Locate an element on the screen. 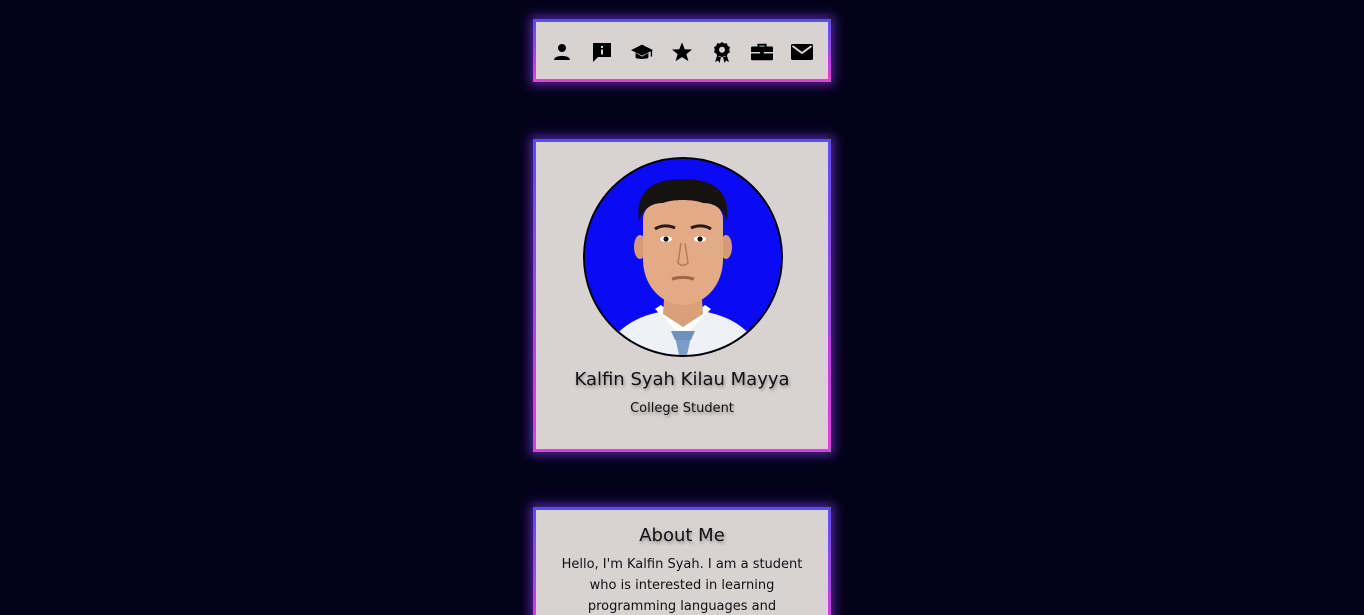 This screenshot has height=615, width=1364. award-ribbon-icon is located at coordinates (722, 52).